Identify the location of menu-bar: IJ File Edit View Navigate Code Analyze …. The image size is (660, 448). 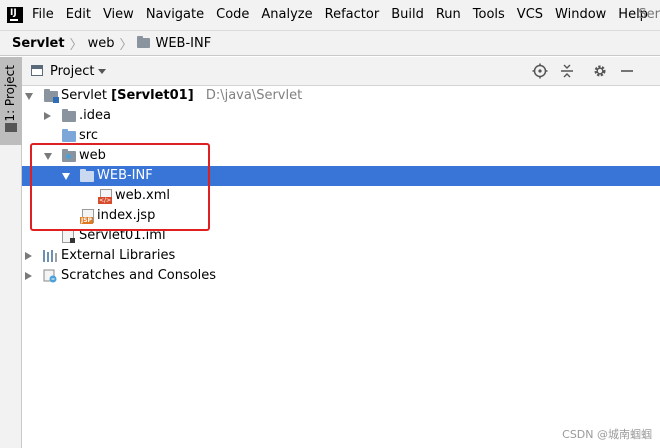
(330, 15).